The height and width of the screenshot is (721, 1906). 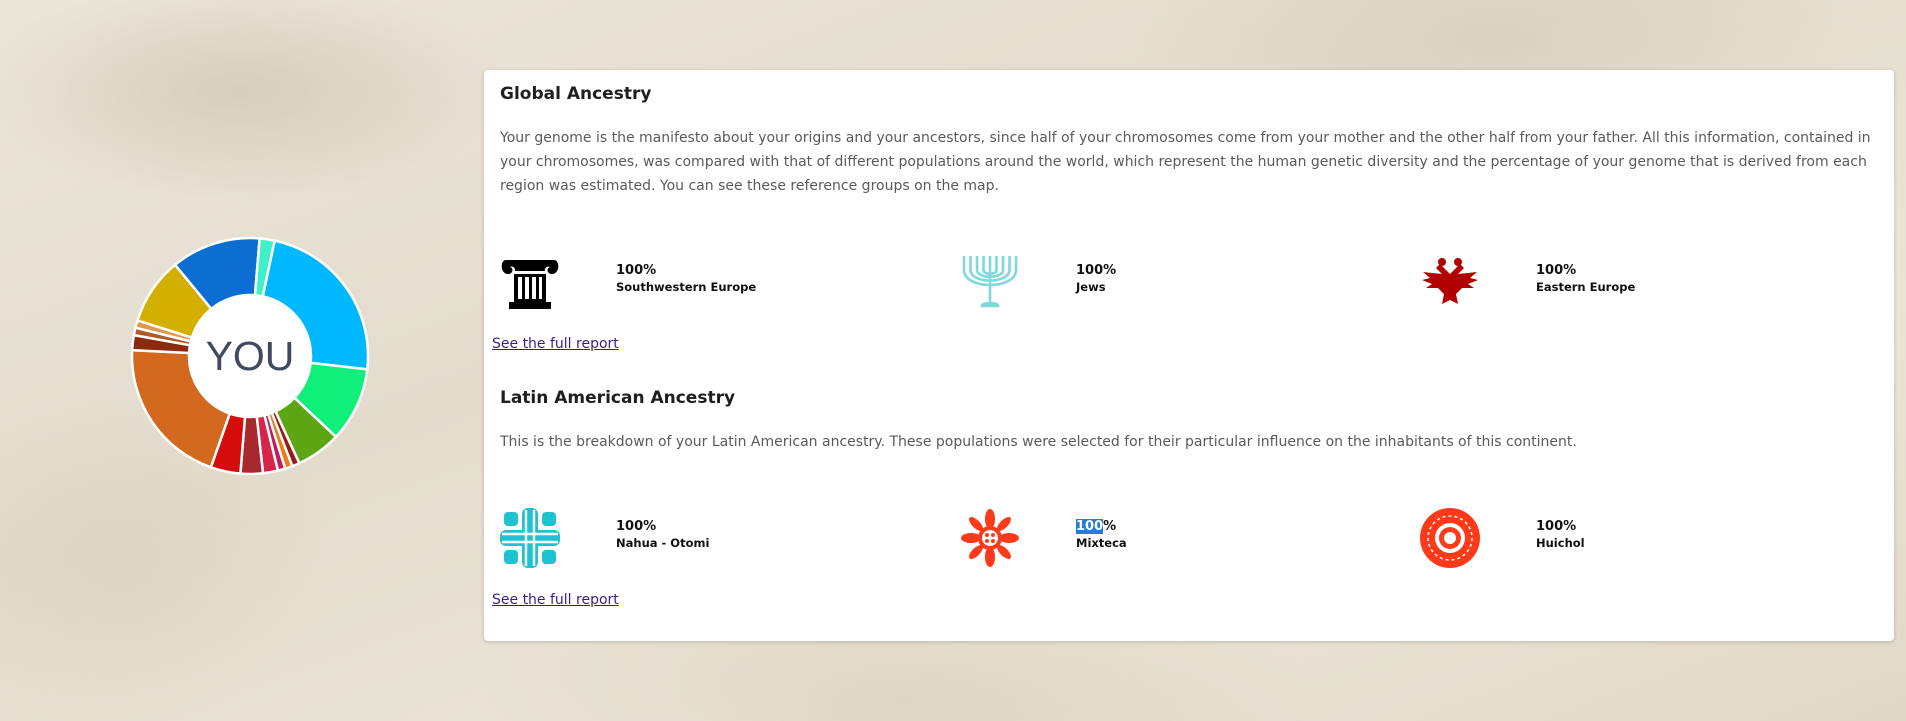 What do you see at coordinates (1560, 543) in the screenshot?
I see `population-name: Huichol` at bounding box center [1560, 543].